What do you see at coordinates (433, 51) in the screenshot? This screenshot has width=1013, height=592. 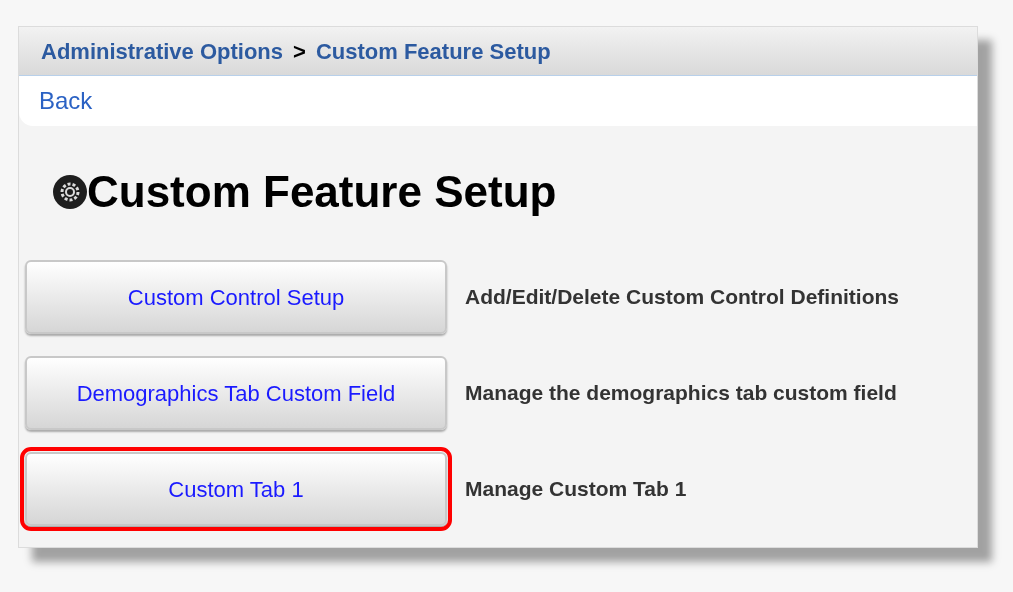 I see `breadcrumb-link: Custom Feature Setup` at bounding box center [433, 51].